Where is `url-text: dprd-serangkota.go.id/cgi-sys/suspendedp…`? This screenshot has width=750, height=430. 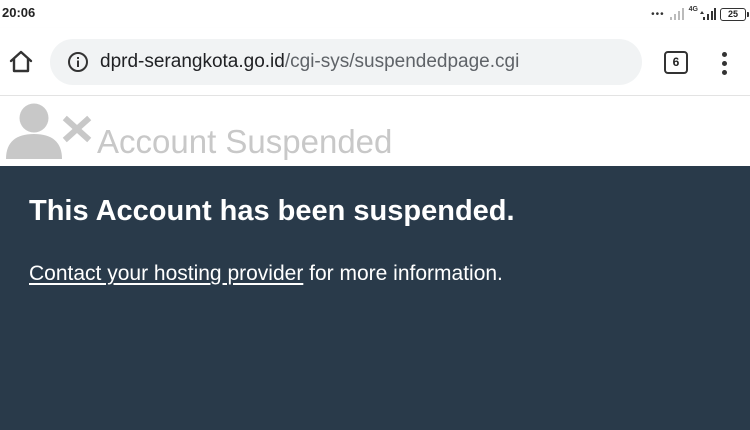 url-text: dprd-serangkota.go.id/cgi-sys/suspendedp… is located at coordinates (309, 62).